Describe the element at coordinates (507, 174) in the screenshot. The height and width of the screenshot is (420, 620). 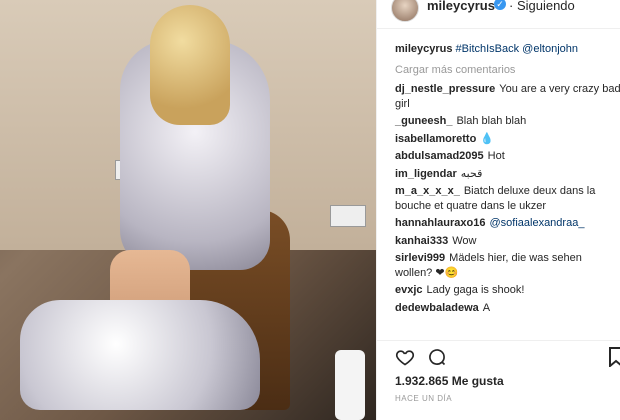
I see `comment-item: im_ligendar قحبه` at that location.